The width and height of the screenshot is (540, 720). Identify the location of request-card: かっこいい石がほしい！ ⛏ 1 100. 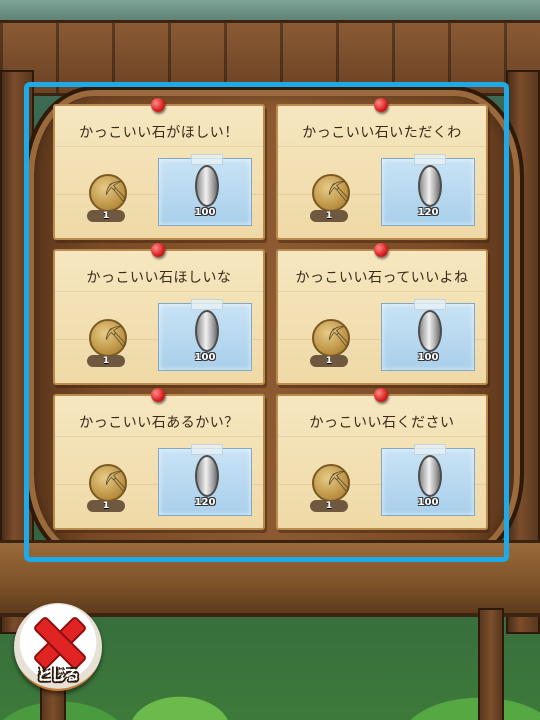
(159, 169).